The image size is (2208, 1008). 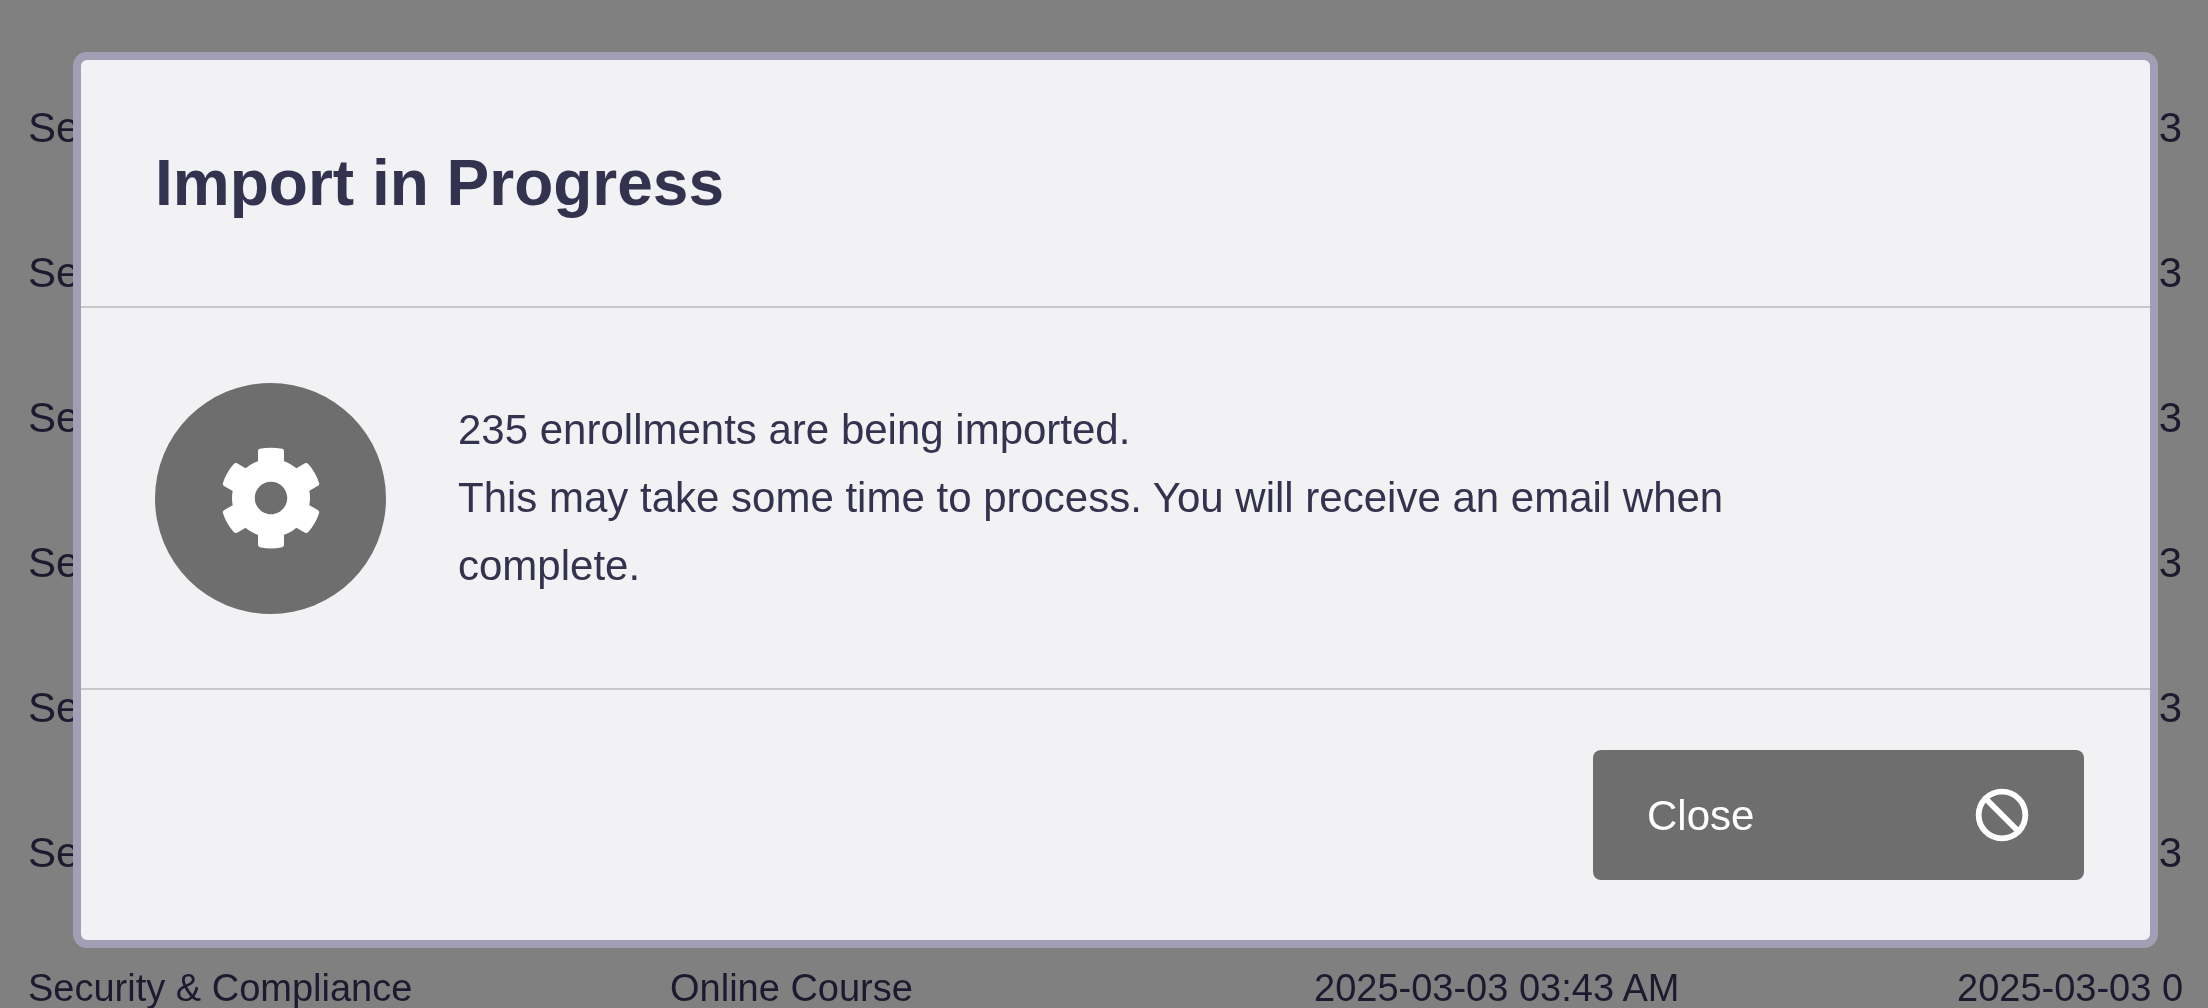 What do you see at coordinates (795, 430) in the screenshot?
I see `message-text: 235 enrollments are being imported.` at bounding box center [795, 430].